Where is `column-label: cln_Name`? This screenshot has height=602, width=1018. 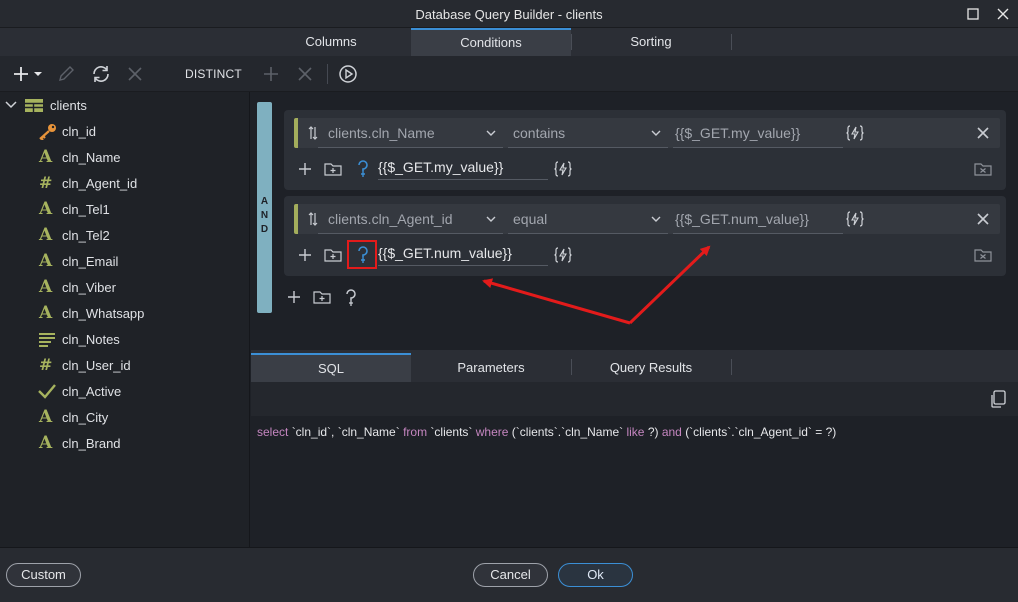 column-label: cln_Name is located at coordinates (91, 157).